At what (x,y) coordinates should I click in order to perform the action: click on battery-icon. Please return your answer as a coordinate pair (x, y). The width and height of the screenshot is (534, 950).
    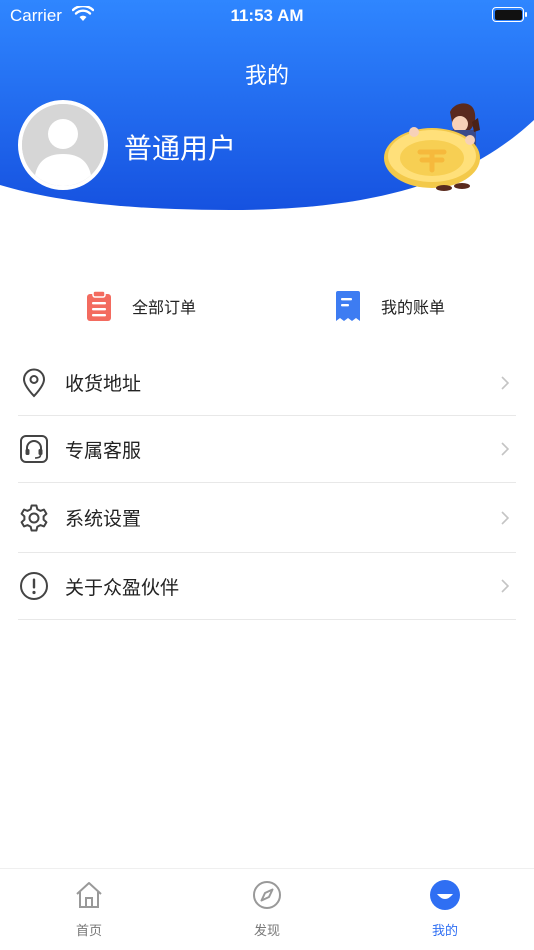
    Looking at the image, I should click on (509, 14).